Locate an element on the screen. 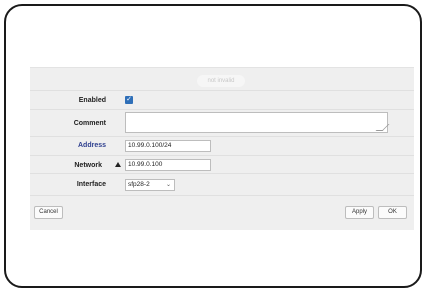  cancel-button: Cancel is located at coordinates (48, 212).